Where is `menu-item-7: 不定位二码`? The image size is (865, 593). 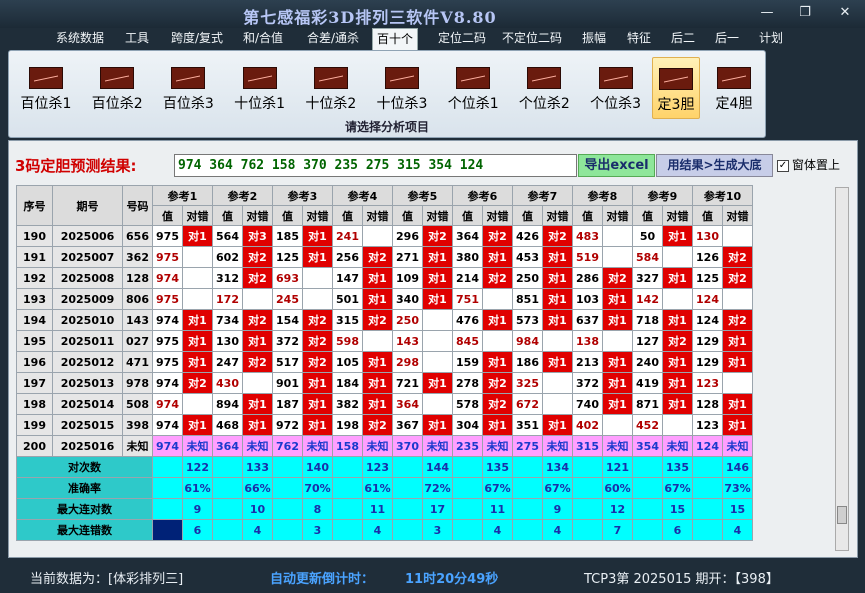 menu-item-7: 不定位二码 is located at coordinates (532, 39).